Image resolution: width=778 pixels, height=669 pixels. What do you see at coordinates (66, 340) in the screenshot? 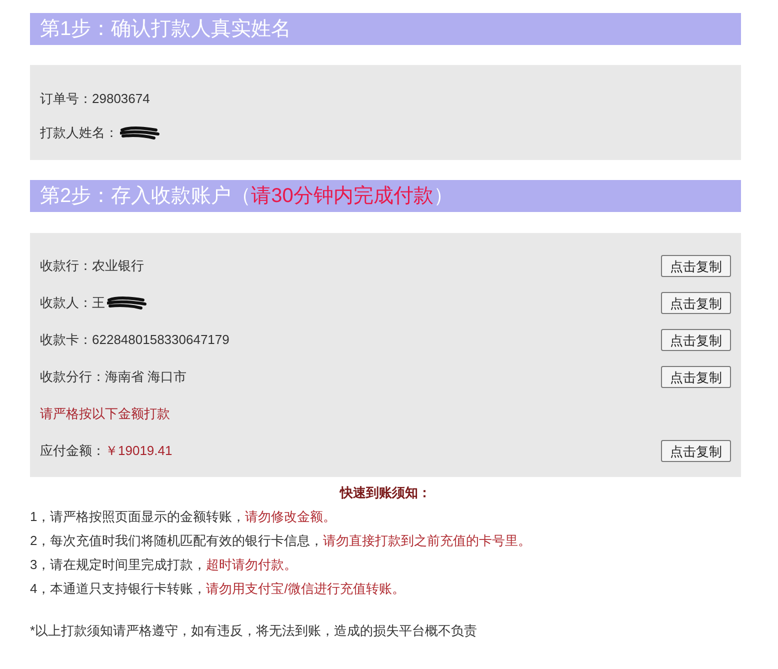
I see `field-label: 收款卡：` at bounding box center [66, 340].